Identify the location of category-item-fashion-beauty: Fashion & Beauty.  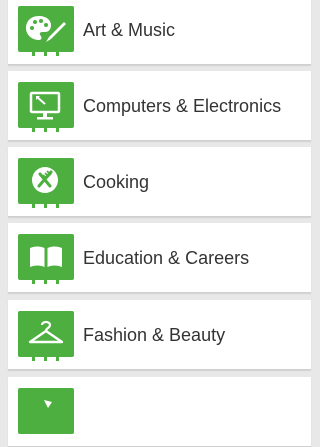
(159, 335).